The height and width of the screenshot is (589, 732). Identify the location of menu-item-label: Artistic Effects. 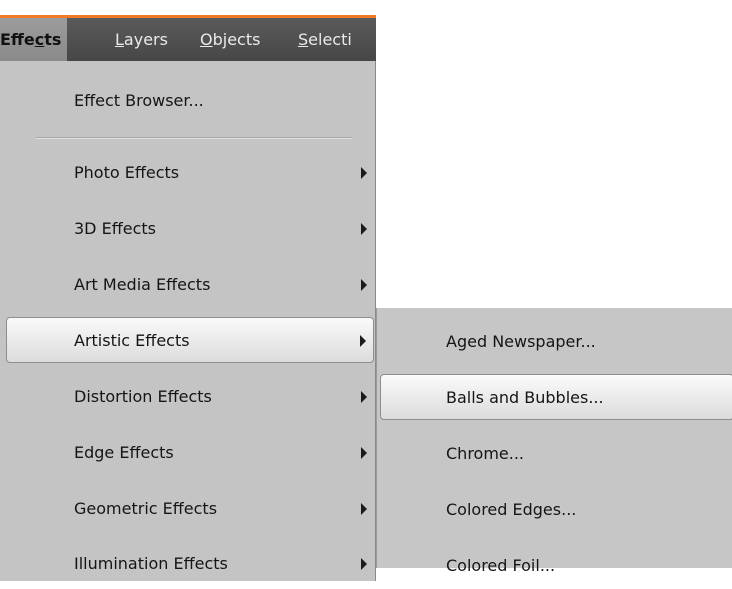
(132, 340).